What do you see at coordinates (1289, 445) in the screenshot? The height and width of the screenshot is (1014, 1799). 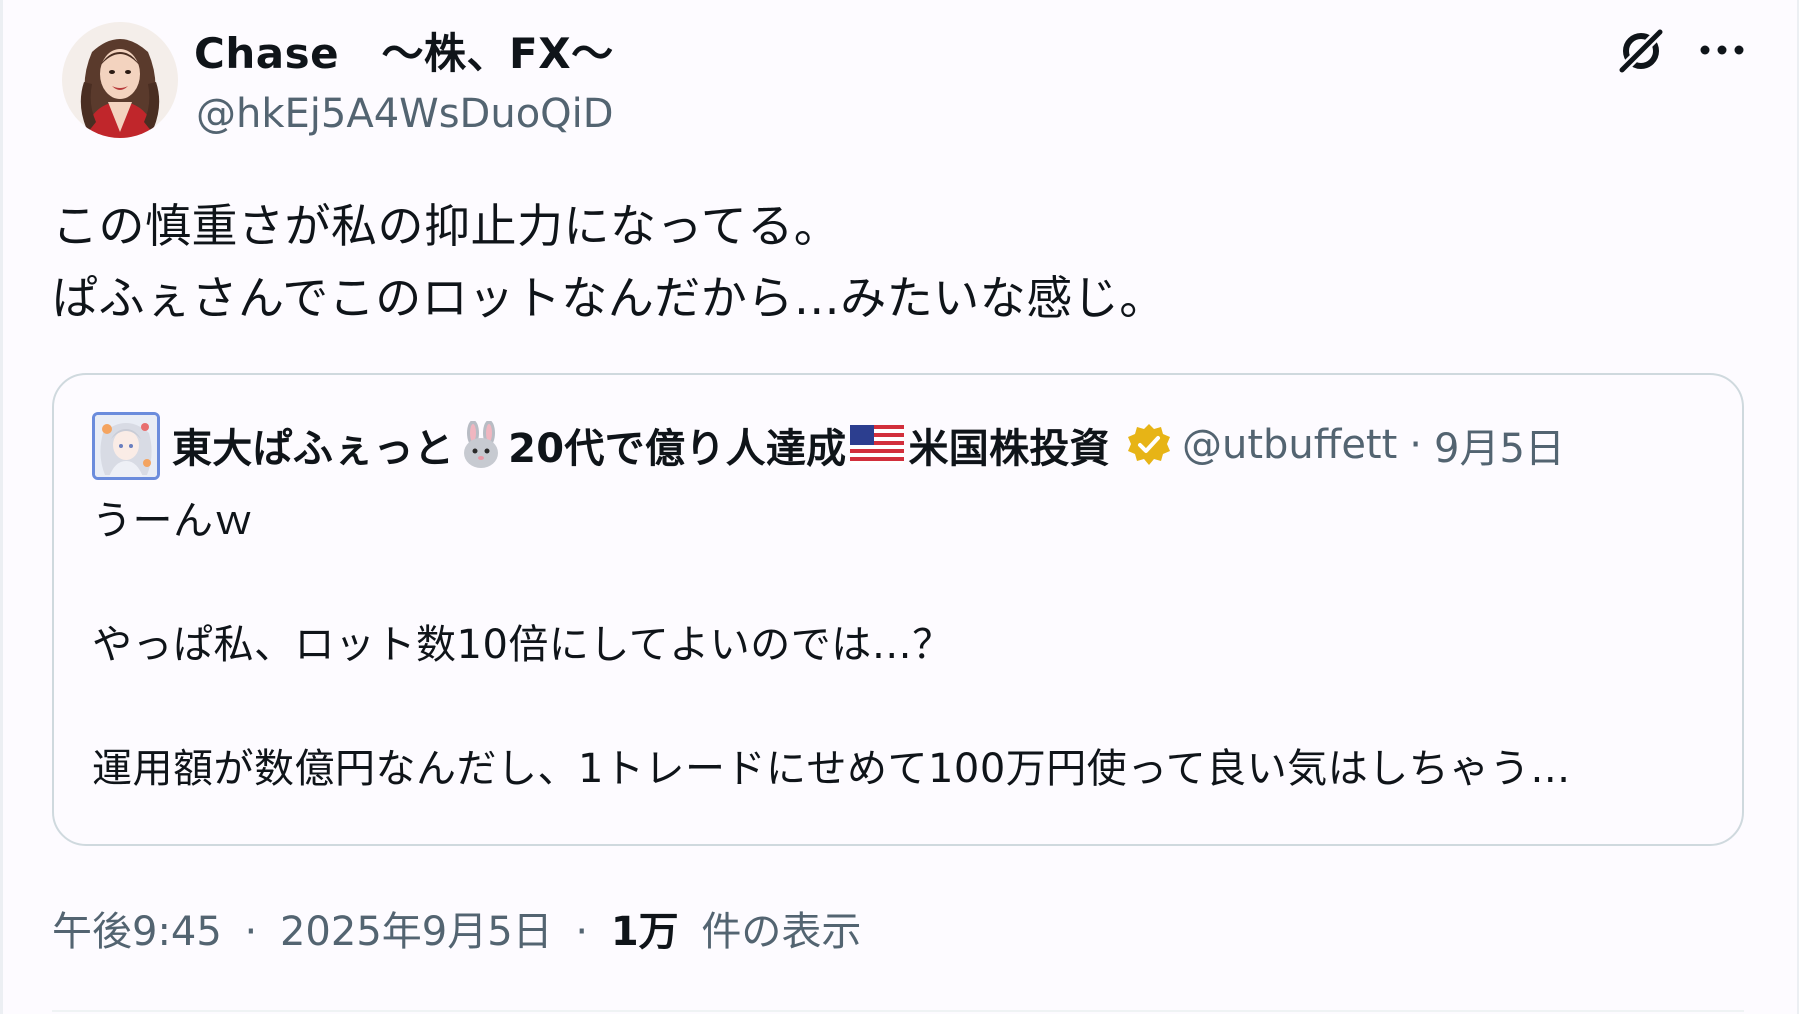 I see `quoted-author-handle: @utbuffett` at bounding box center [1289, 445].